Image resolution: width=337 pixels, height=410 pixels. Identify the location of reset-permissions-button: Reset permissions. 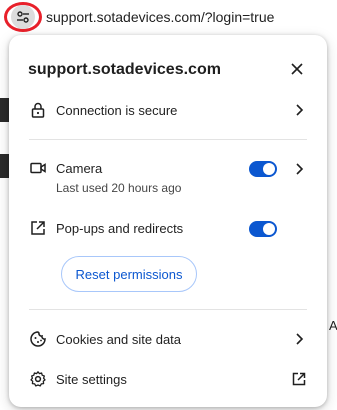
(129, 274).